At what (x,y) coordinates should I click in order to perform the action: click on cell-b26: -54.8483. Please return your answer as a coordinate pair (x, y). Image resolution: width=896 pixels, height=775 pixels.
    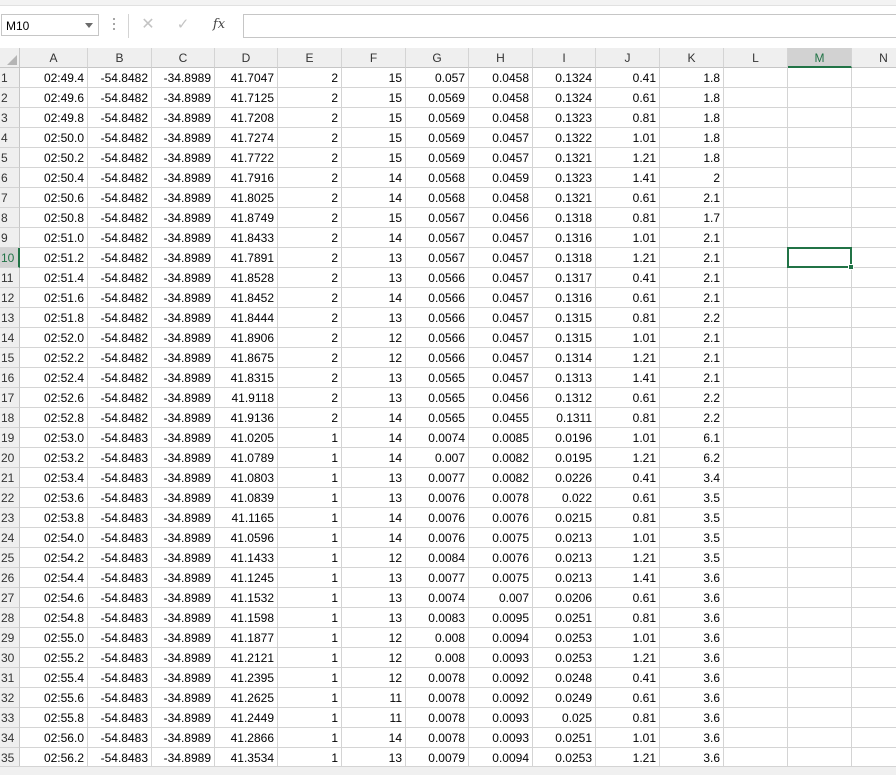
    Looking at the image, I should click on (120, 578).